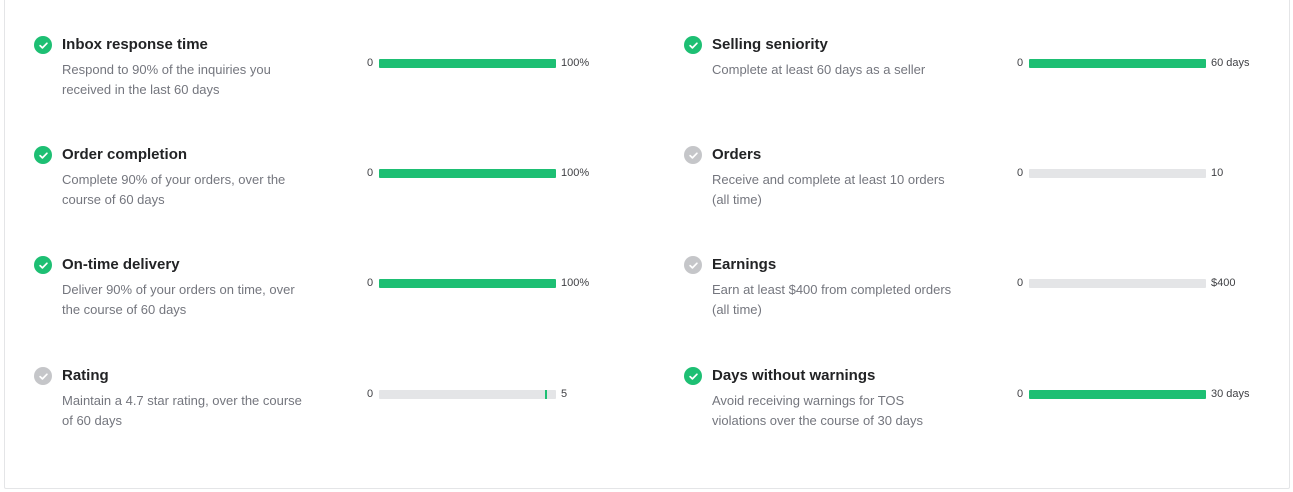 The width and height of the screenshot is (1293, 492). Describe the element at coordinates (819, 69) in the screenshot. I see `requirement-description: Complete at least 60 days as a seller` at that location.